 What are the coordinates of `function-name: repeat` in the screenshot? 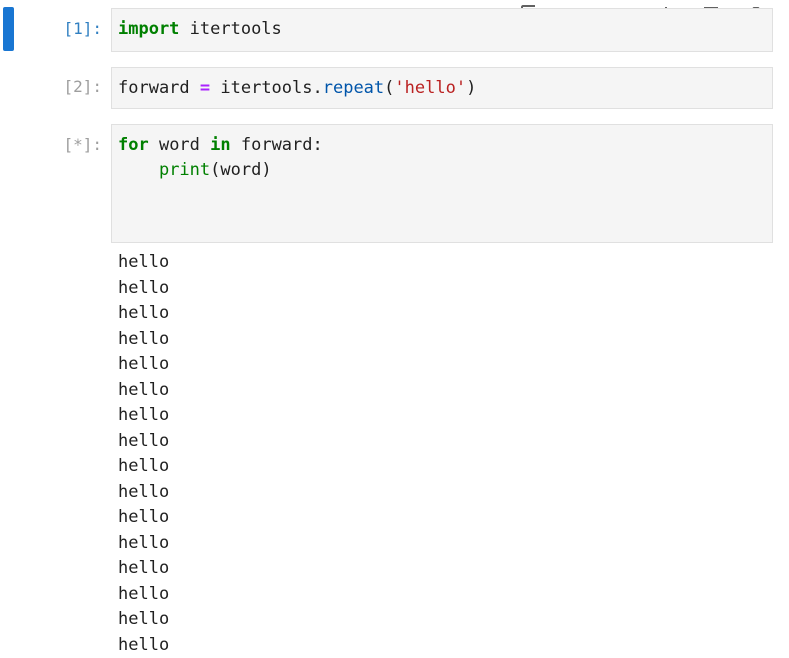 It's located at (353, 88).